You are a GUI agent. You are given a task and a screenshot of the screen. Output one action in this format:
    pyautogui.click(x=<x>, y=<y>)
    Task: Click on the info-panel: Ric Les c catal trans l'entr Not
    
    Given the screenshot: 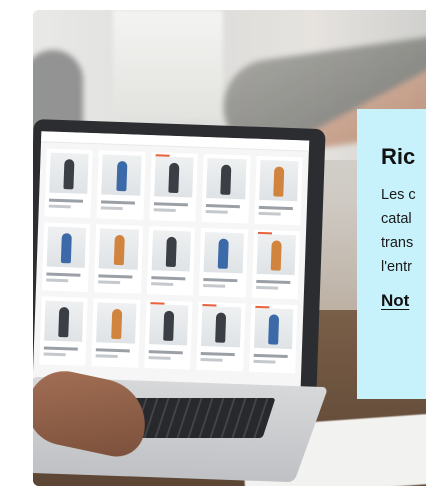 What is the action you would take?
    pyautogui.click(x=391, y=254)
    